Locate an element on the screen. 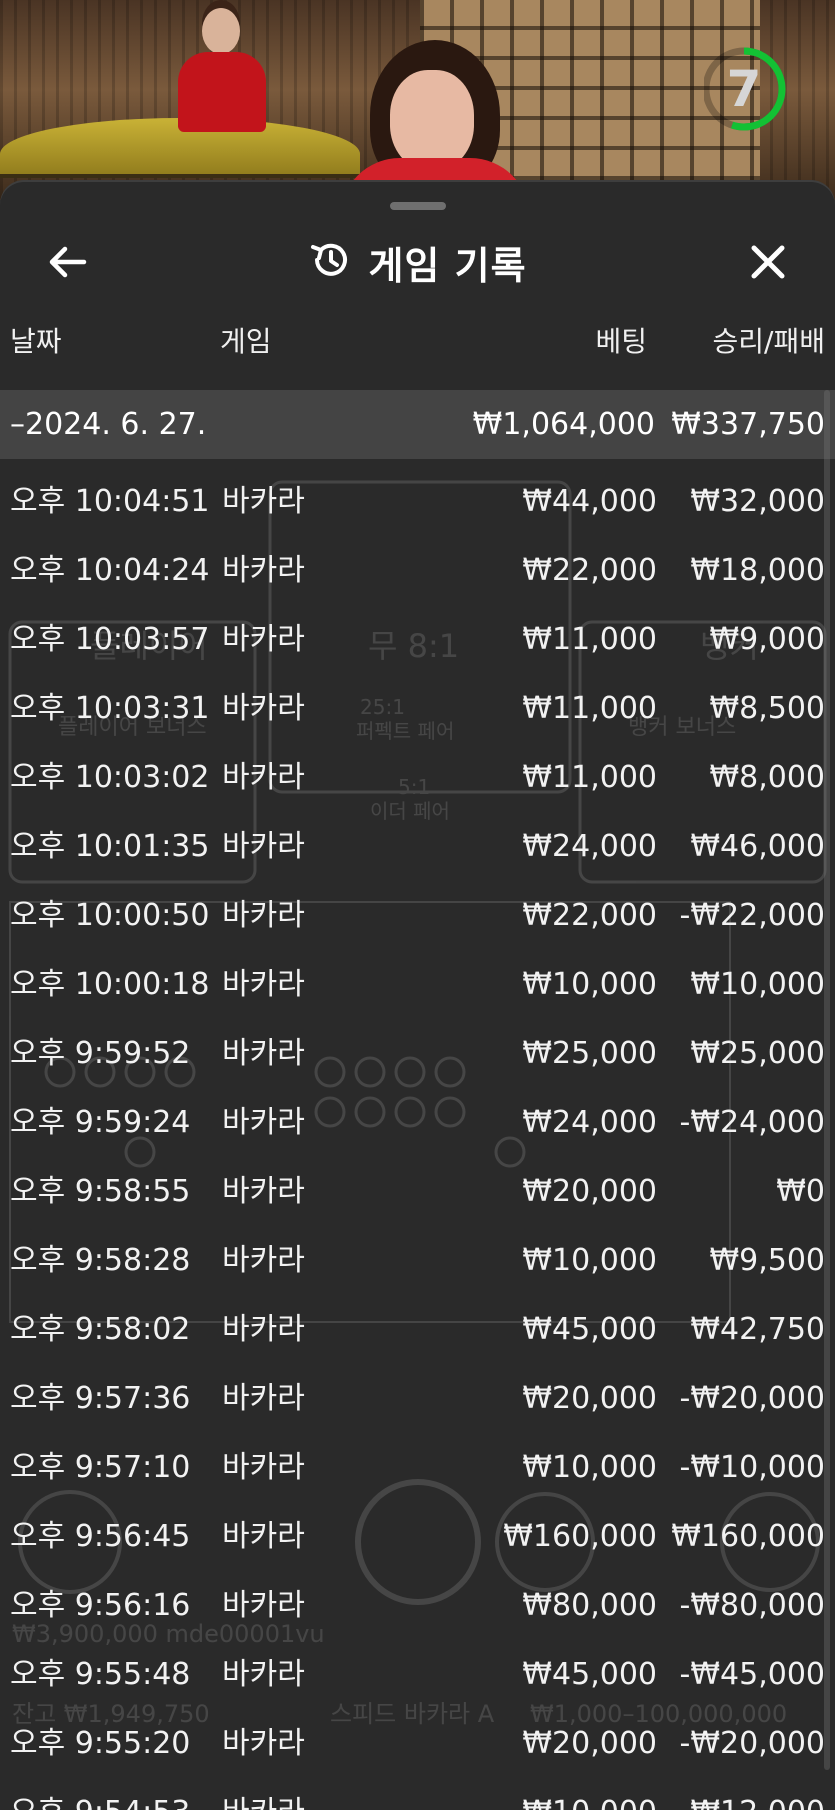 The width and height of the screenshot is (835, 1810). history-row: 오후 10:01:35 바카라 ₩24,000 ₩46,000 is located at coordinates (417, 846).